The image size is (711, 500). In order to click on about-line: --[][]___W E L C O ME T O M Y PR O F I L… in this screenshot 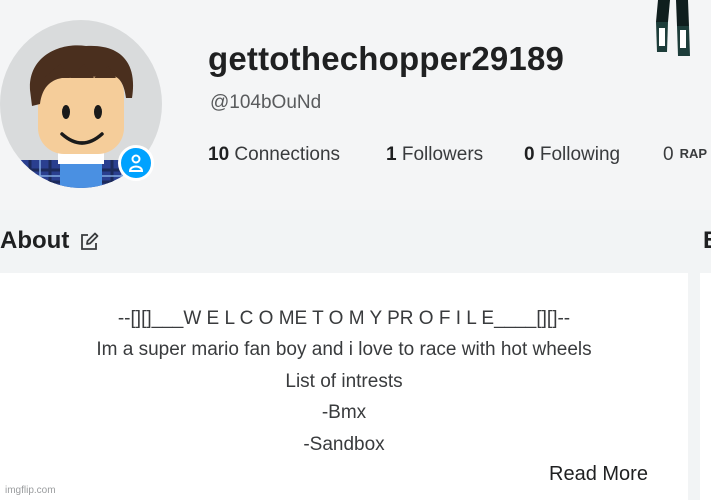, I will do `click(344, 318)`.